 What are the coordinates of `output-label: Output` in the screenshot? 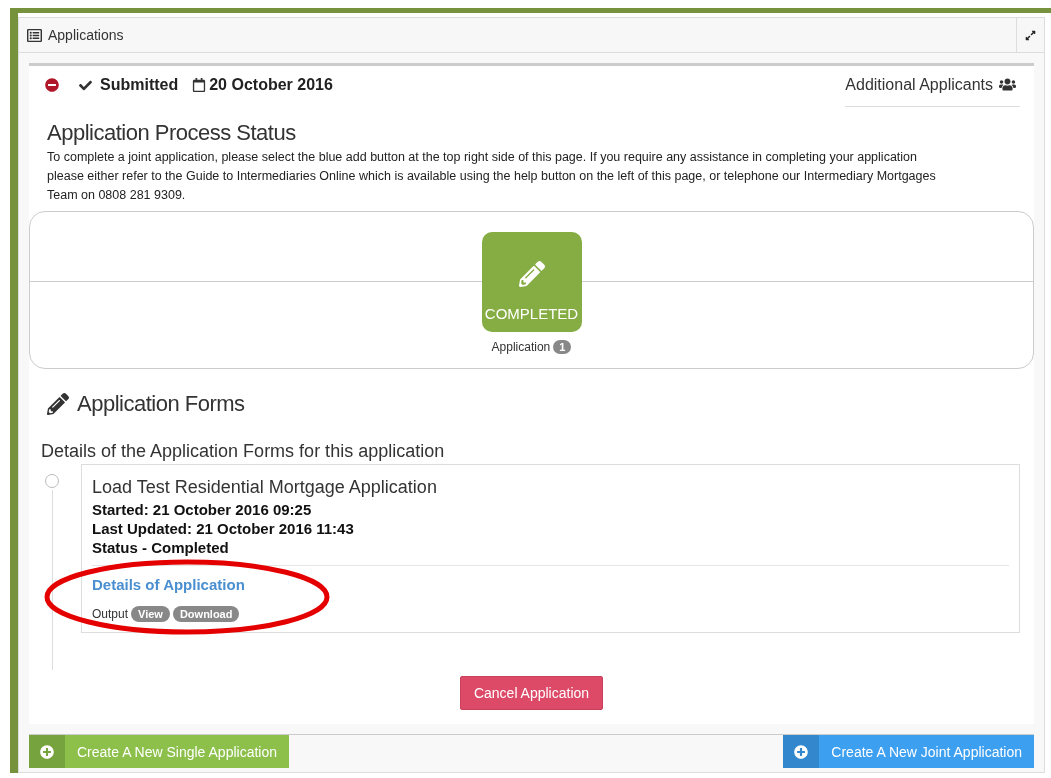 It's located at (110, 614).